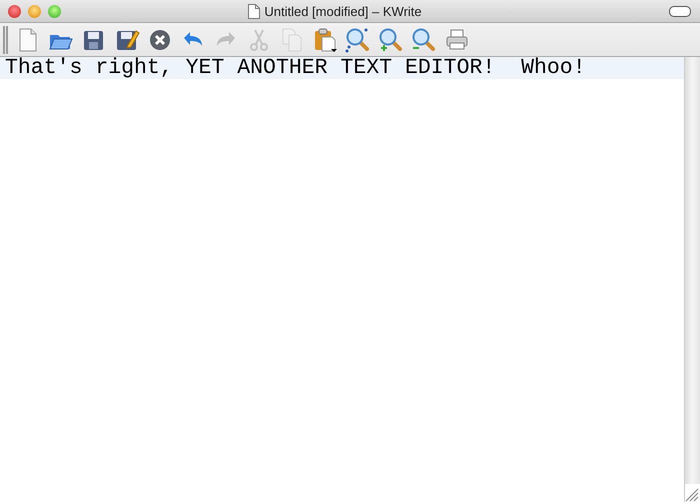 This screenshot has width=700, height=502. What do you see at coordinates (391, 39) in the screenshot?
I see `zoom-in-icon` at bounding box center [391, 39].